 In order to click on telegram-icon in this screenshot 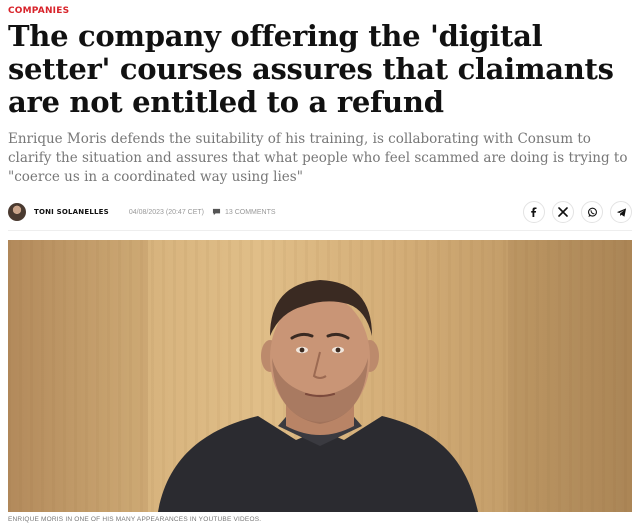, I will do `click(621, 212)`.